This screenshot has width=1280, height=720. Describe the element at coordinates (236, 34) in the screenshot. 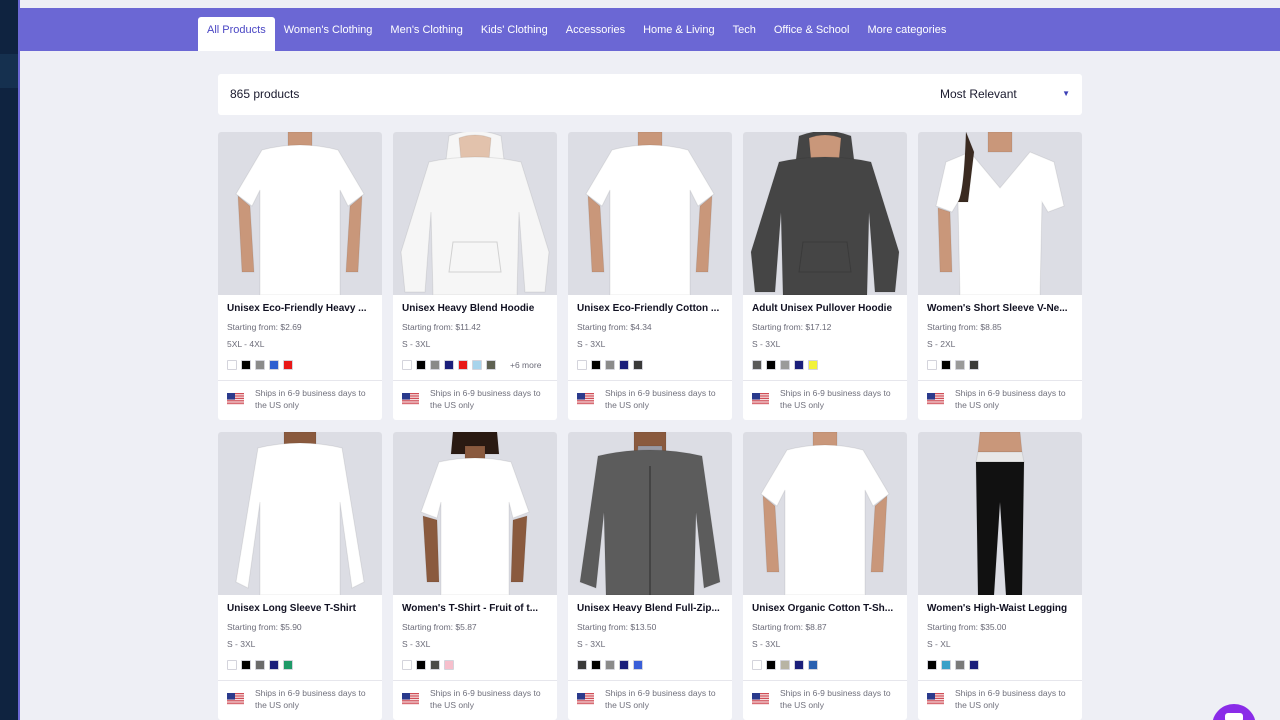

I see `tab-all-products: All Products` at that location.